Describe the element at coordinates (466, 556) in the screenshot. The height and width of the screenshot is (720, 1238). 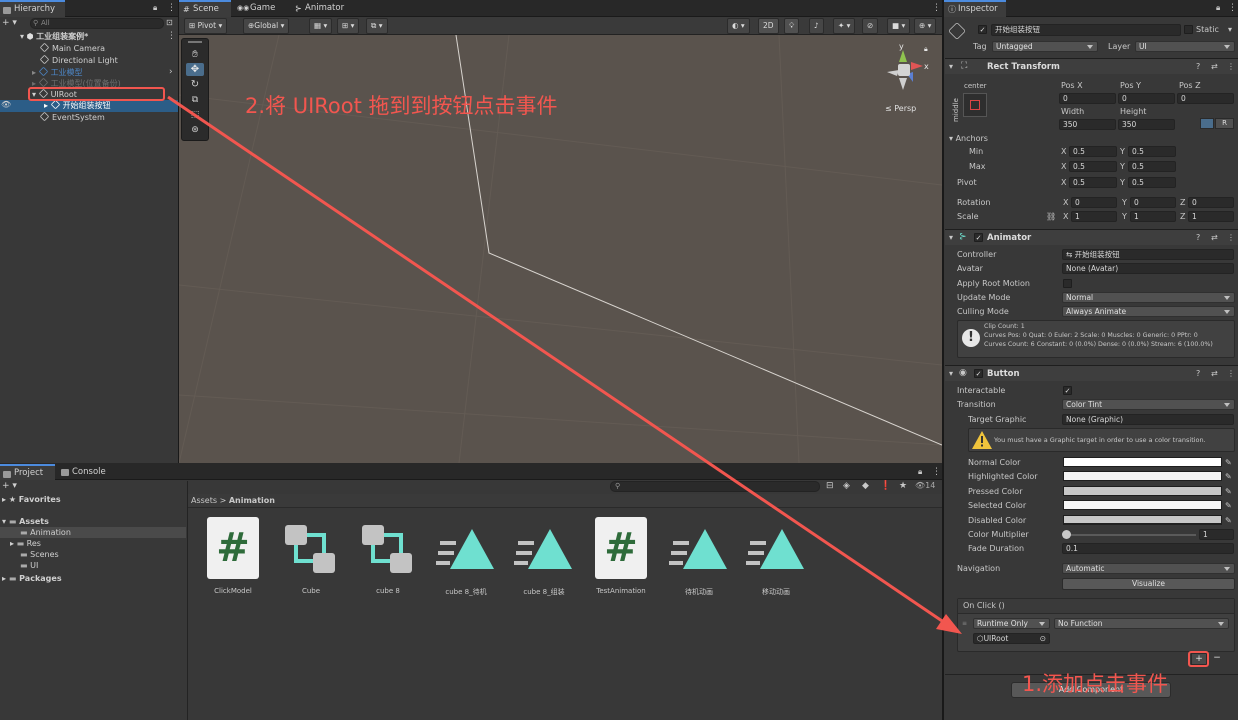
I see `asset-item: cube 8_待机` at that location.